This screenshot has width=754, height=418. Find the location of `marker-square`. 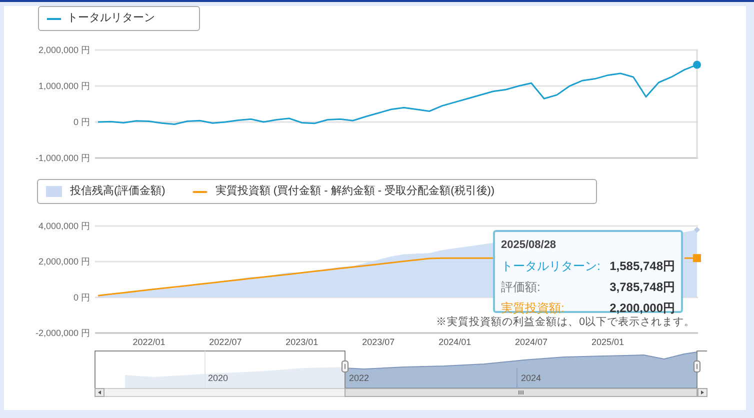

marker-square is located at coordinates (697, 258).